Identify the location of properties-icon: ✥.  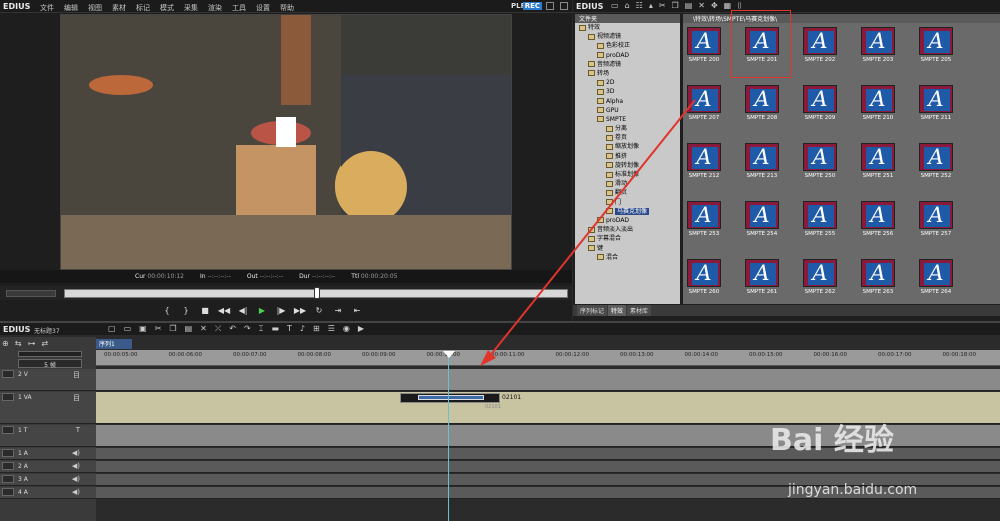
(714, 6).